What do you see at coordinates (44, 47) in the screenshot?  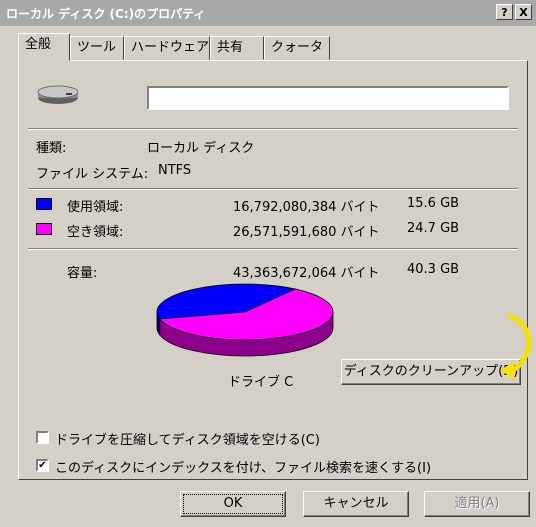 I see `tab-general: 全般` at bounding box center [44, 47].